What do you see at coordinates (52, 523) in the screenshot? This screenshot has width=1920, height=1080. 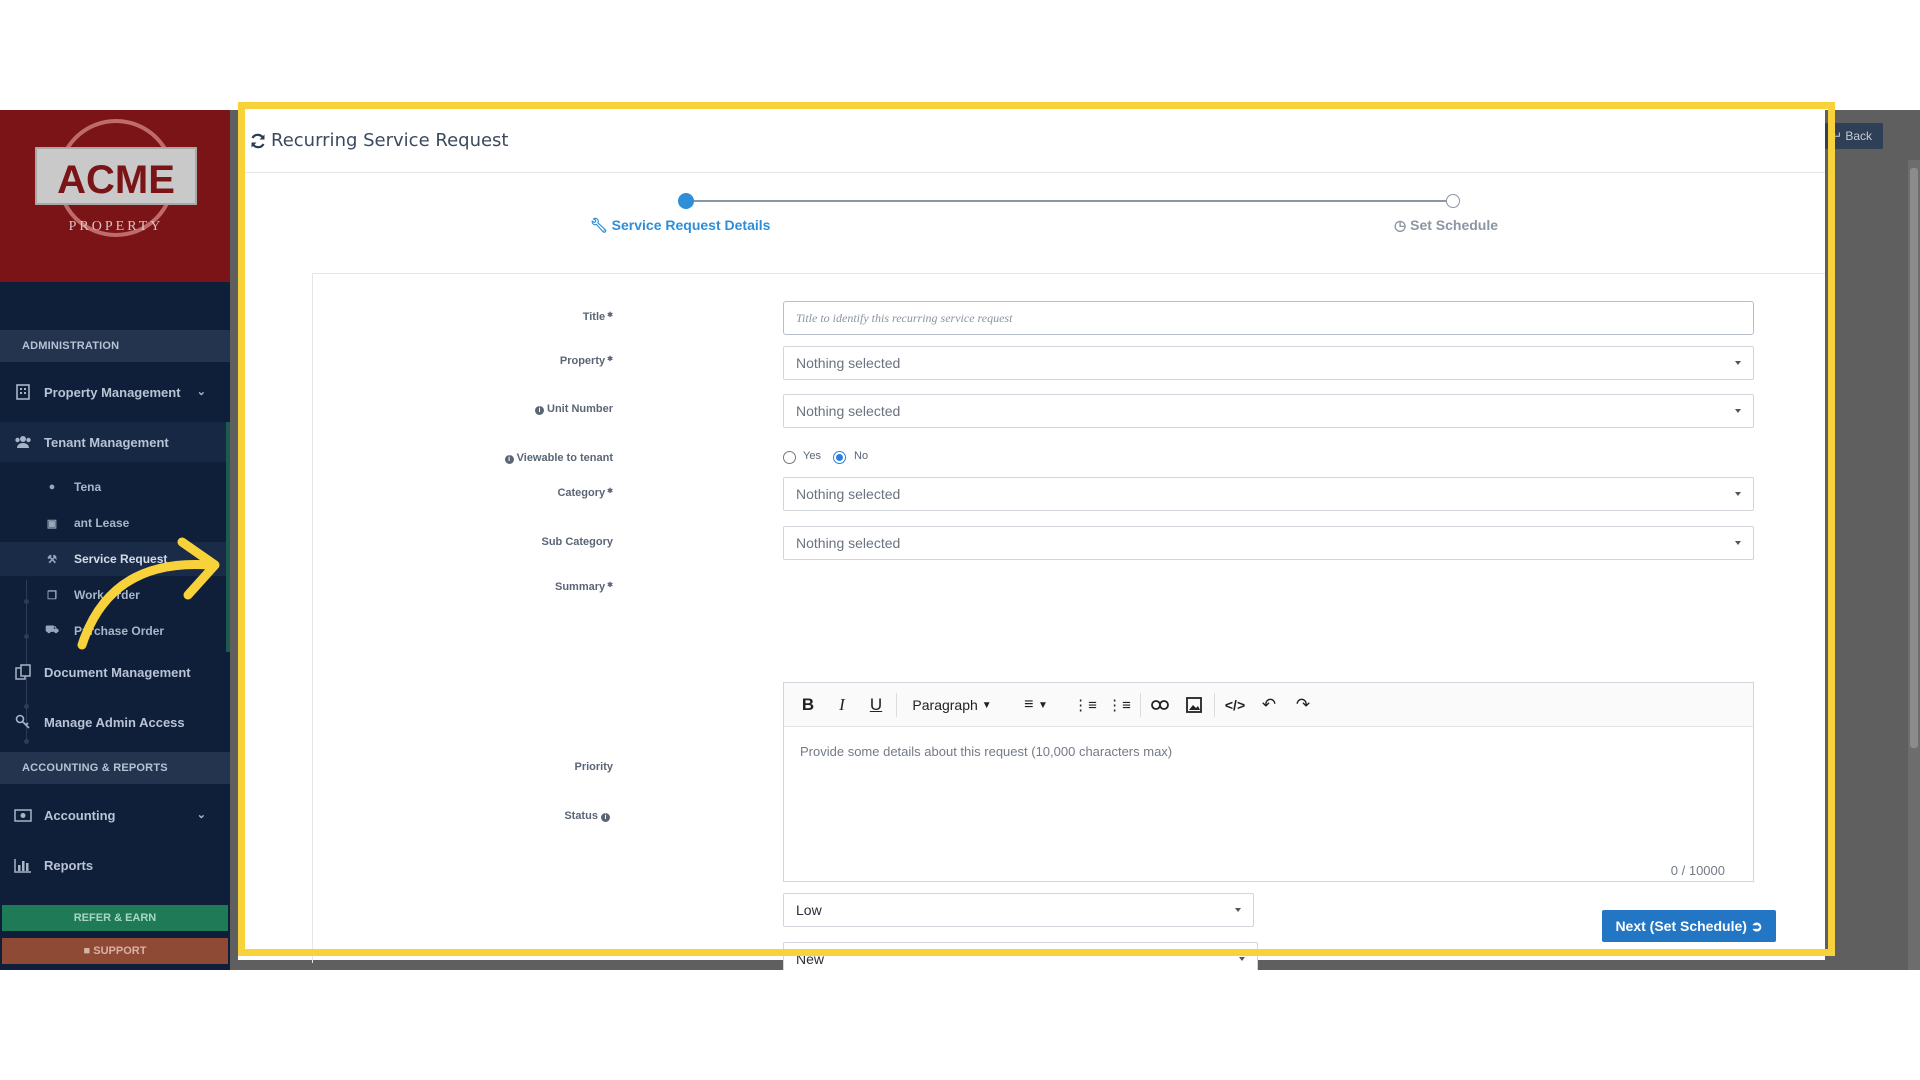 I see `calendar-icon: ▣` at bounding box center [52, 523].